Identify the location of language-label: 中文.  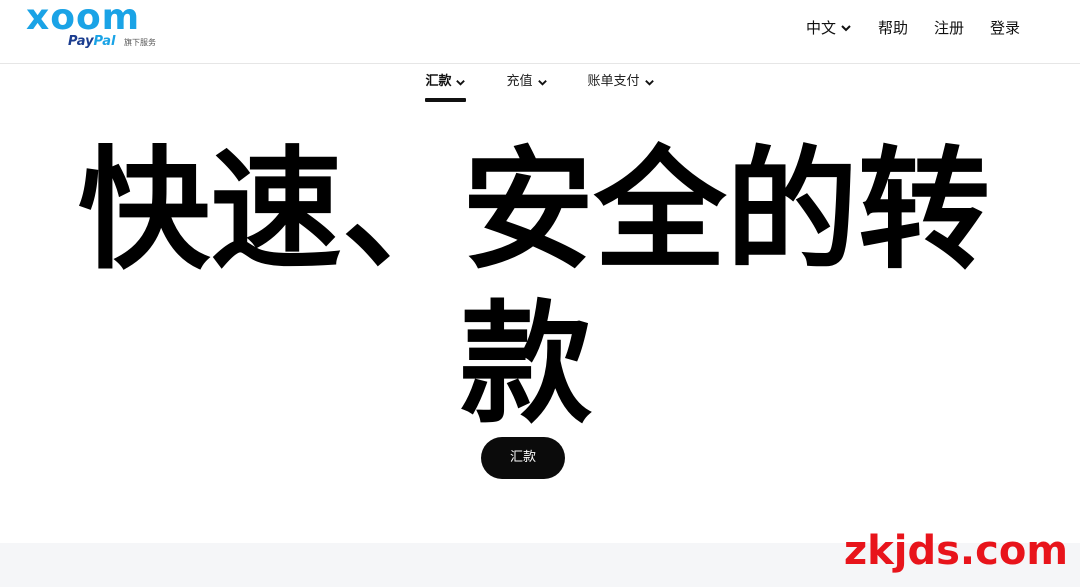
(820, 28).